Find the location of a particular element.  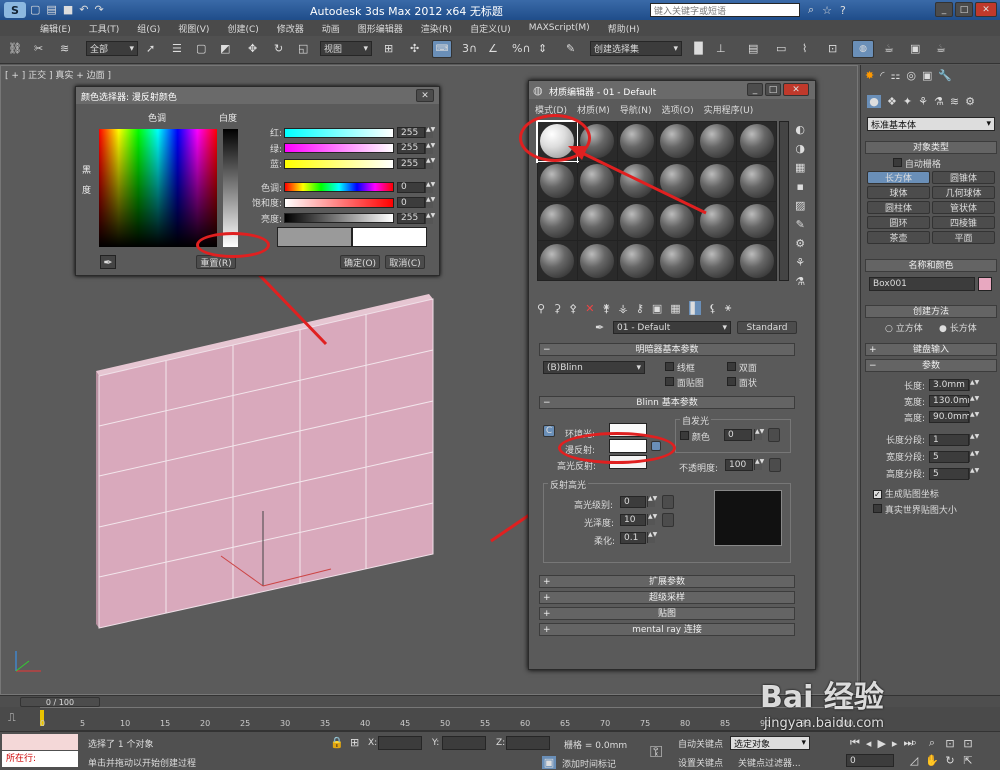

spinner-snap-icon: ⇕ is located at coordinates (542, 48).